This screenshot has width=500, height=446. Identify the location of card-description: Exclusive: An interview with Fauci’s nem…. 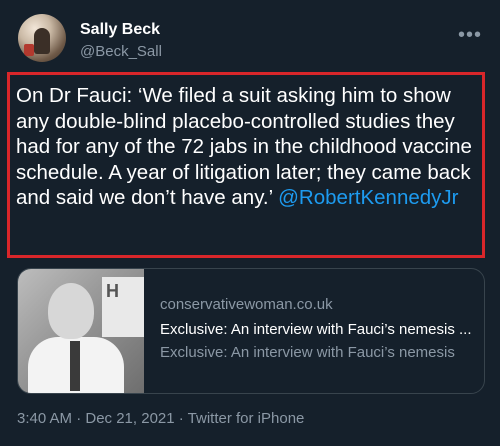
(307, 352).